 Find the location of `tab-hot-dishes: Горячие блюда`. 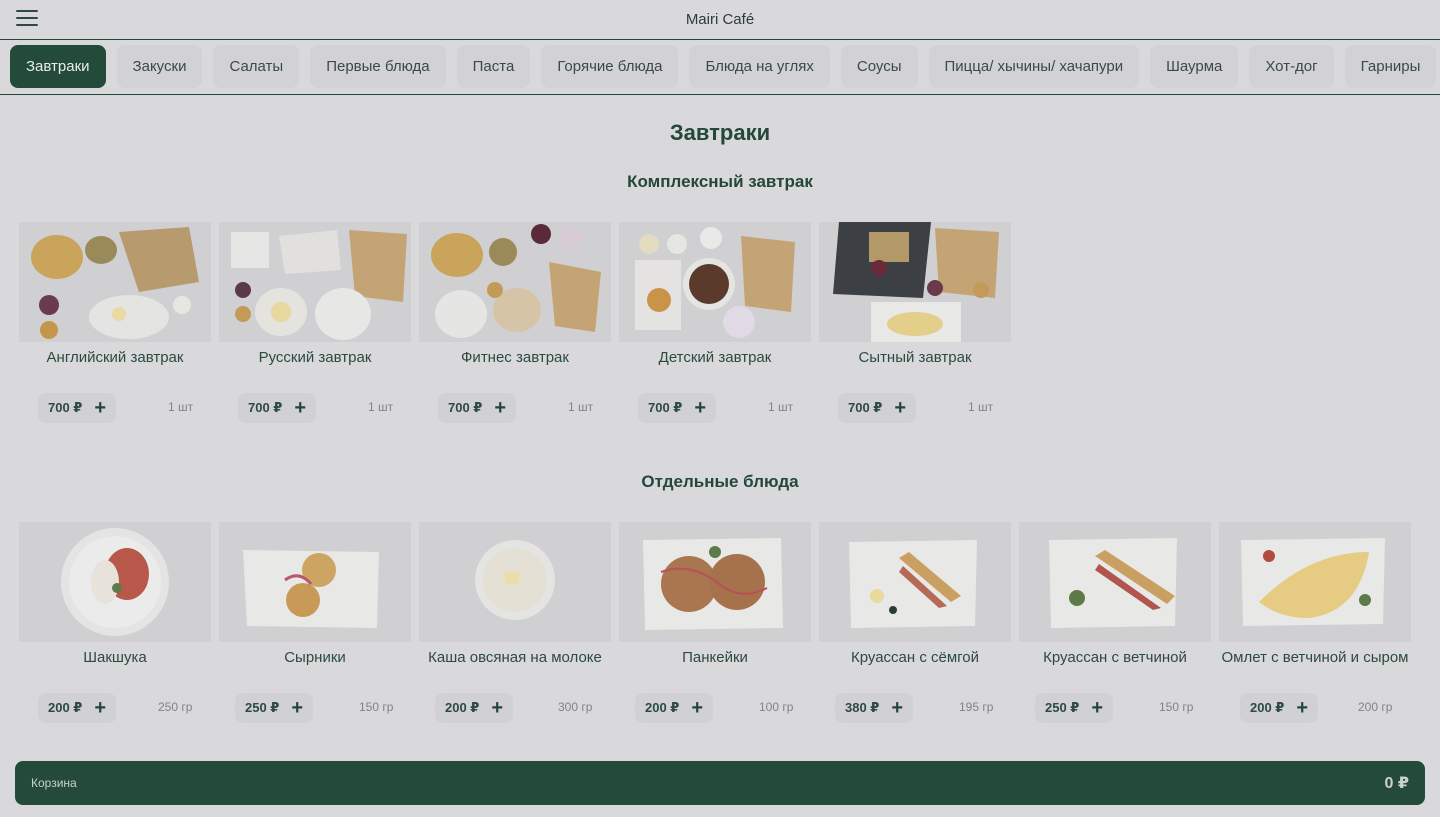

tab-hot-dishes: Горячие блюда is located at coordinates (610, 66).